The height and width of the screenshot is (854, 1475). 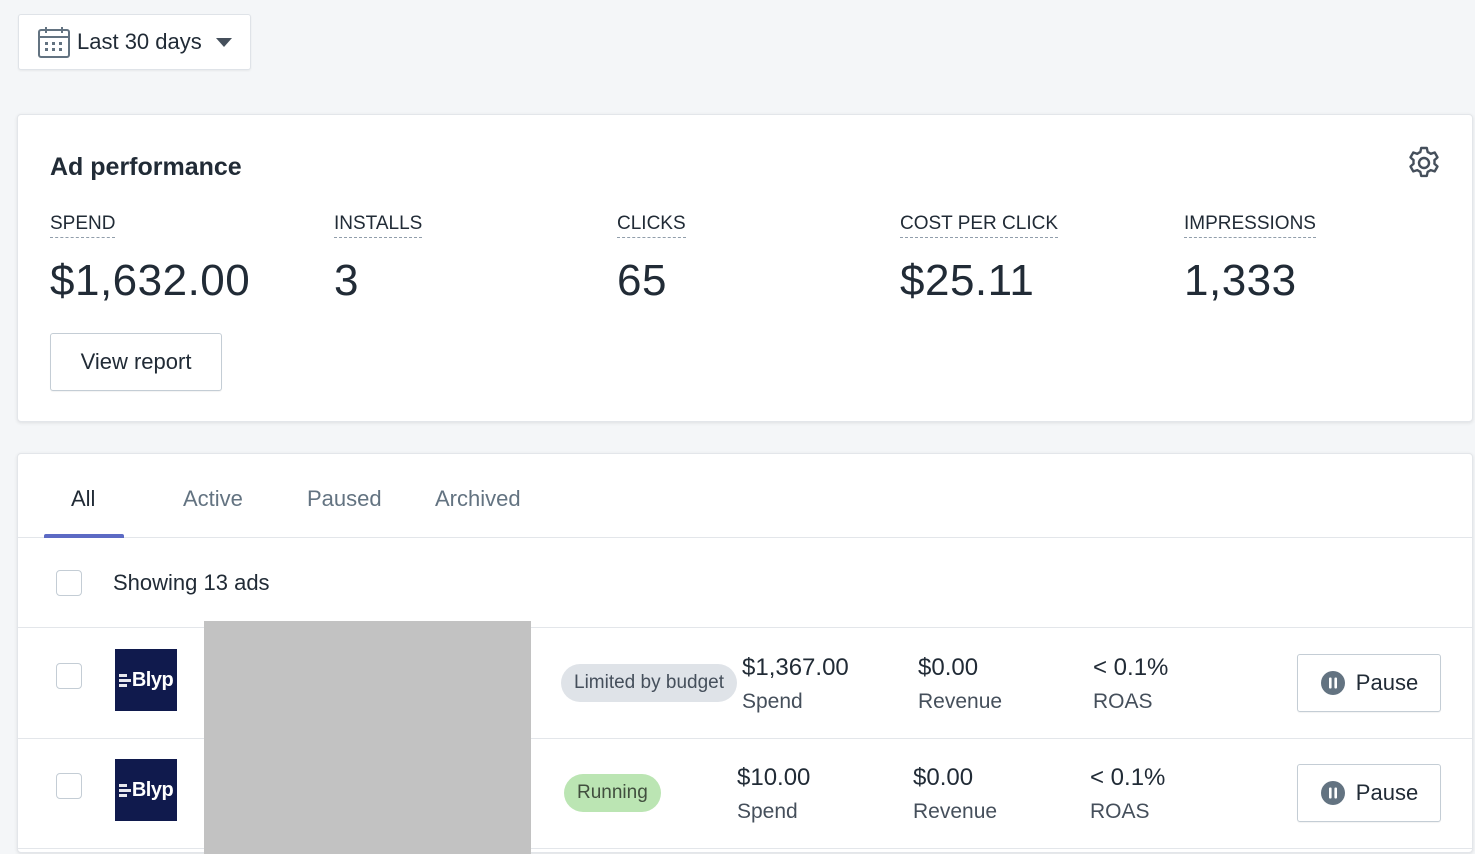 I want to click on select-all-checkbox, so click(x=69, y=583).